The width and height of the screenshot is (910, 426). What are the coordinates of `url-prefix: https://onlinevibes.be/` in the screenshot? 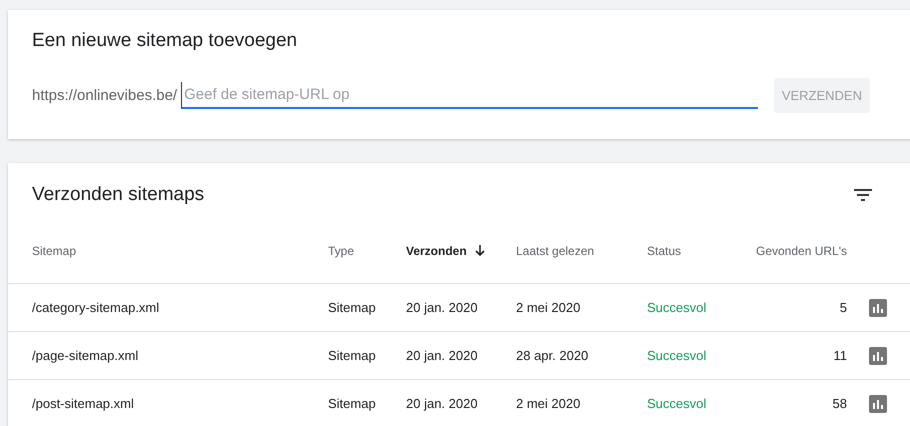 It's located at (105, 95).